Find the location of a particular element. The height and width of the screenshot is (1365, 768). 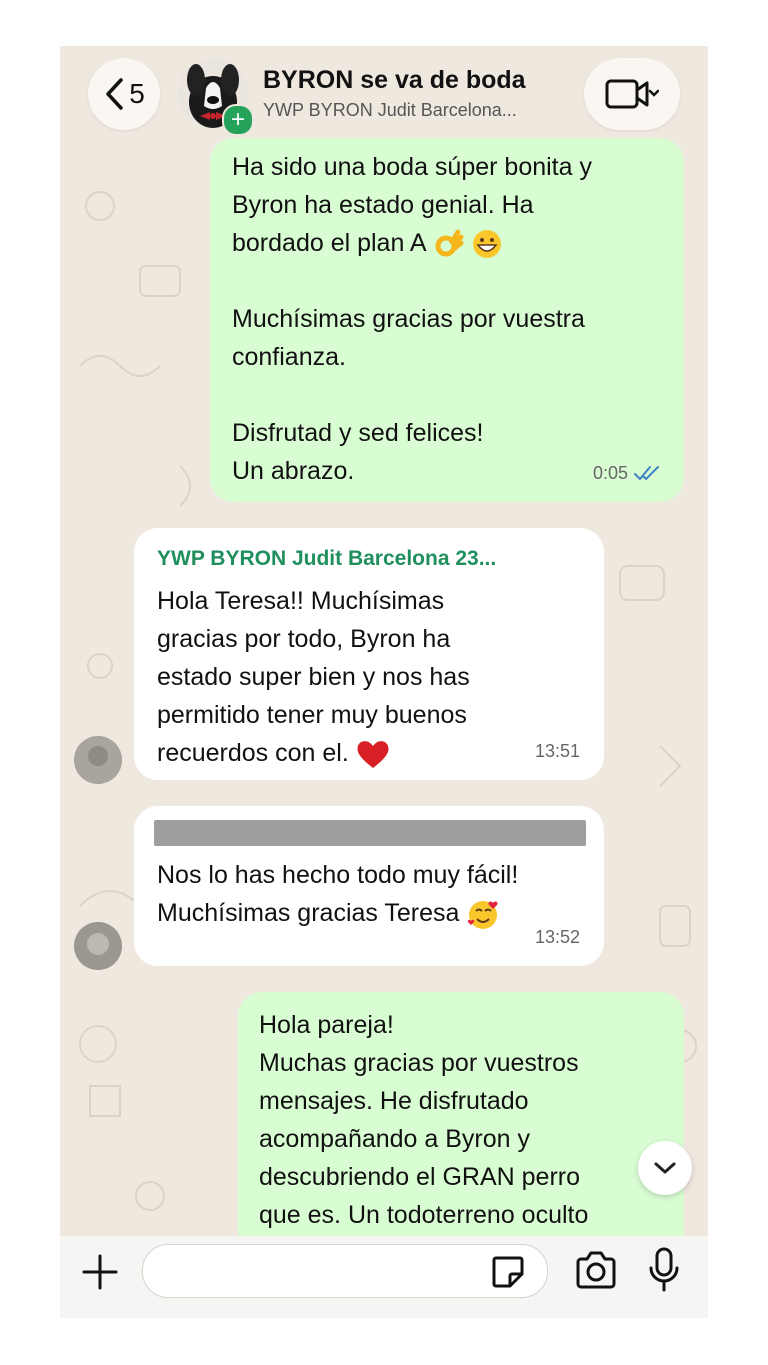

message-line-with-emoji: bordado el plan A is located at coordinates (412, 243).